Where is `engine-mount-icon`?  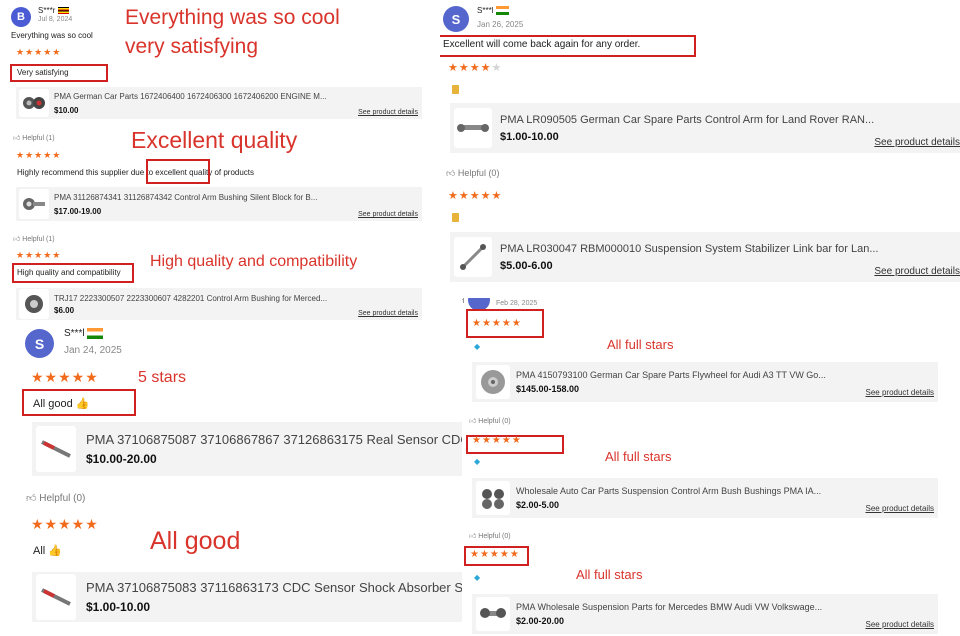 engine-mount-icon is located at coordinates (34, 103).